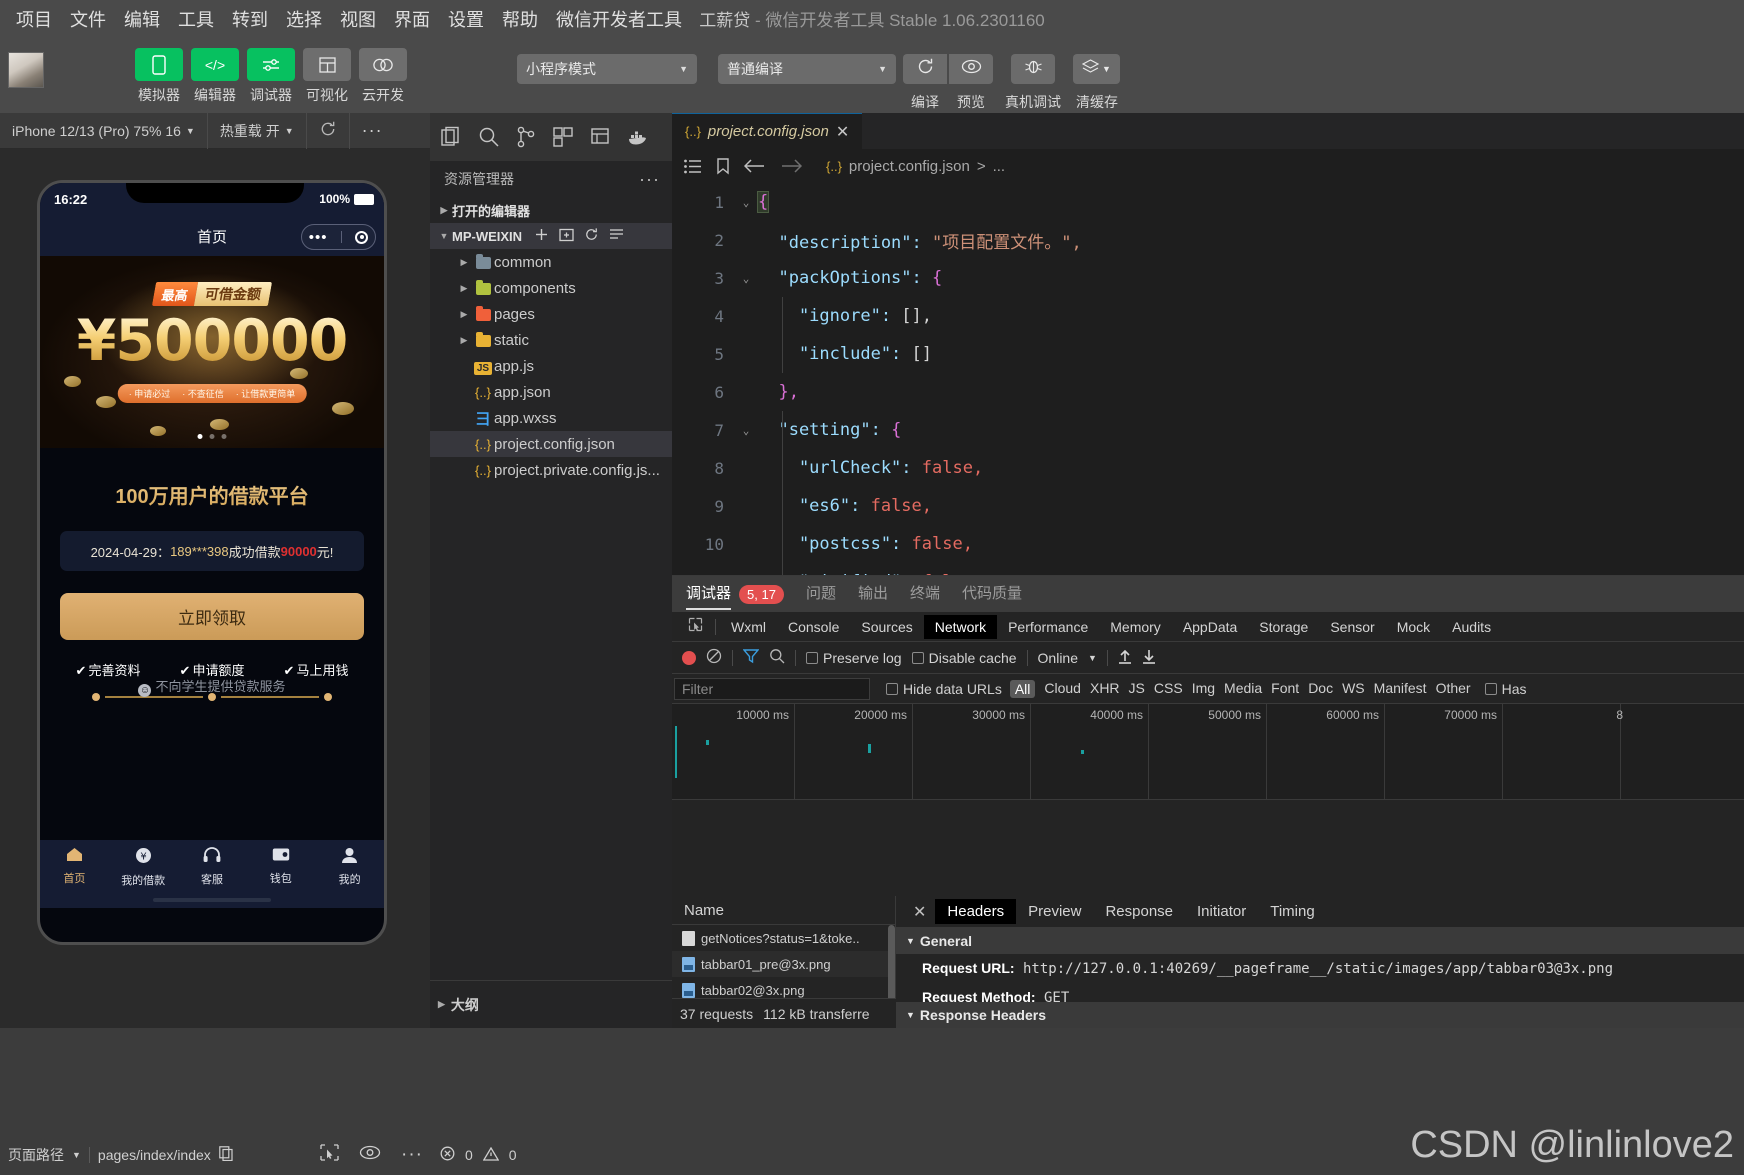 Image resolution: width=1744 pixels, height=1175 pixels. Describe the element at coordinates (104, 130) in the screenshot. I see `device-select: iPhone 12/13 (Pro) 75% 16 ▼` at that location.